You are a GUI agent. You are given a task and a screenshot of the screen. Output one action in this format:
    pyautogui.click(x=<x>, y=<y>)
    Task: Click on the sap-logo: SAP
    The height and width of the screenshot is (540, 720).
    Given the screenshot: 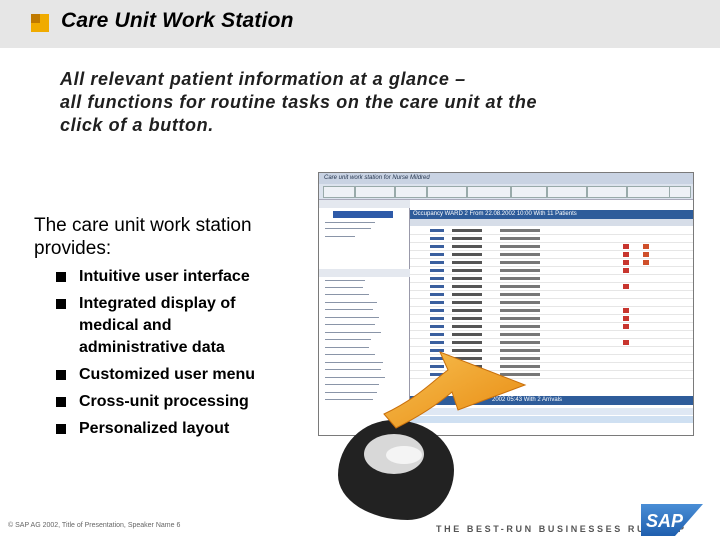 What is the action you would take?
    pyautogui.click(x=672, y=520)
    